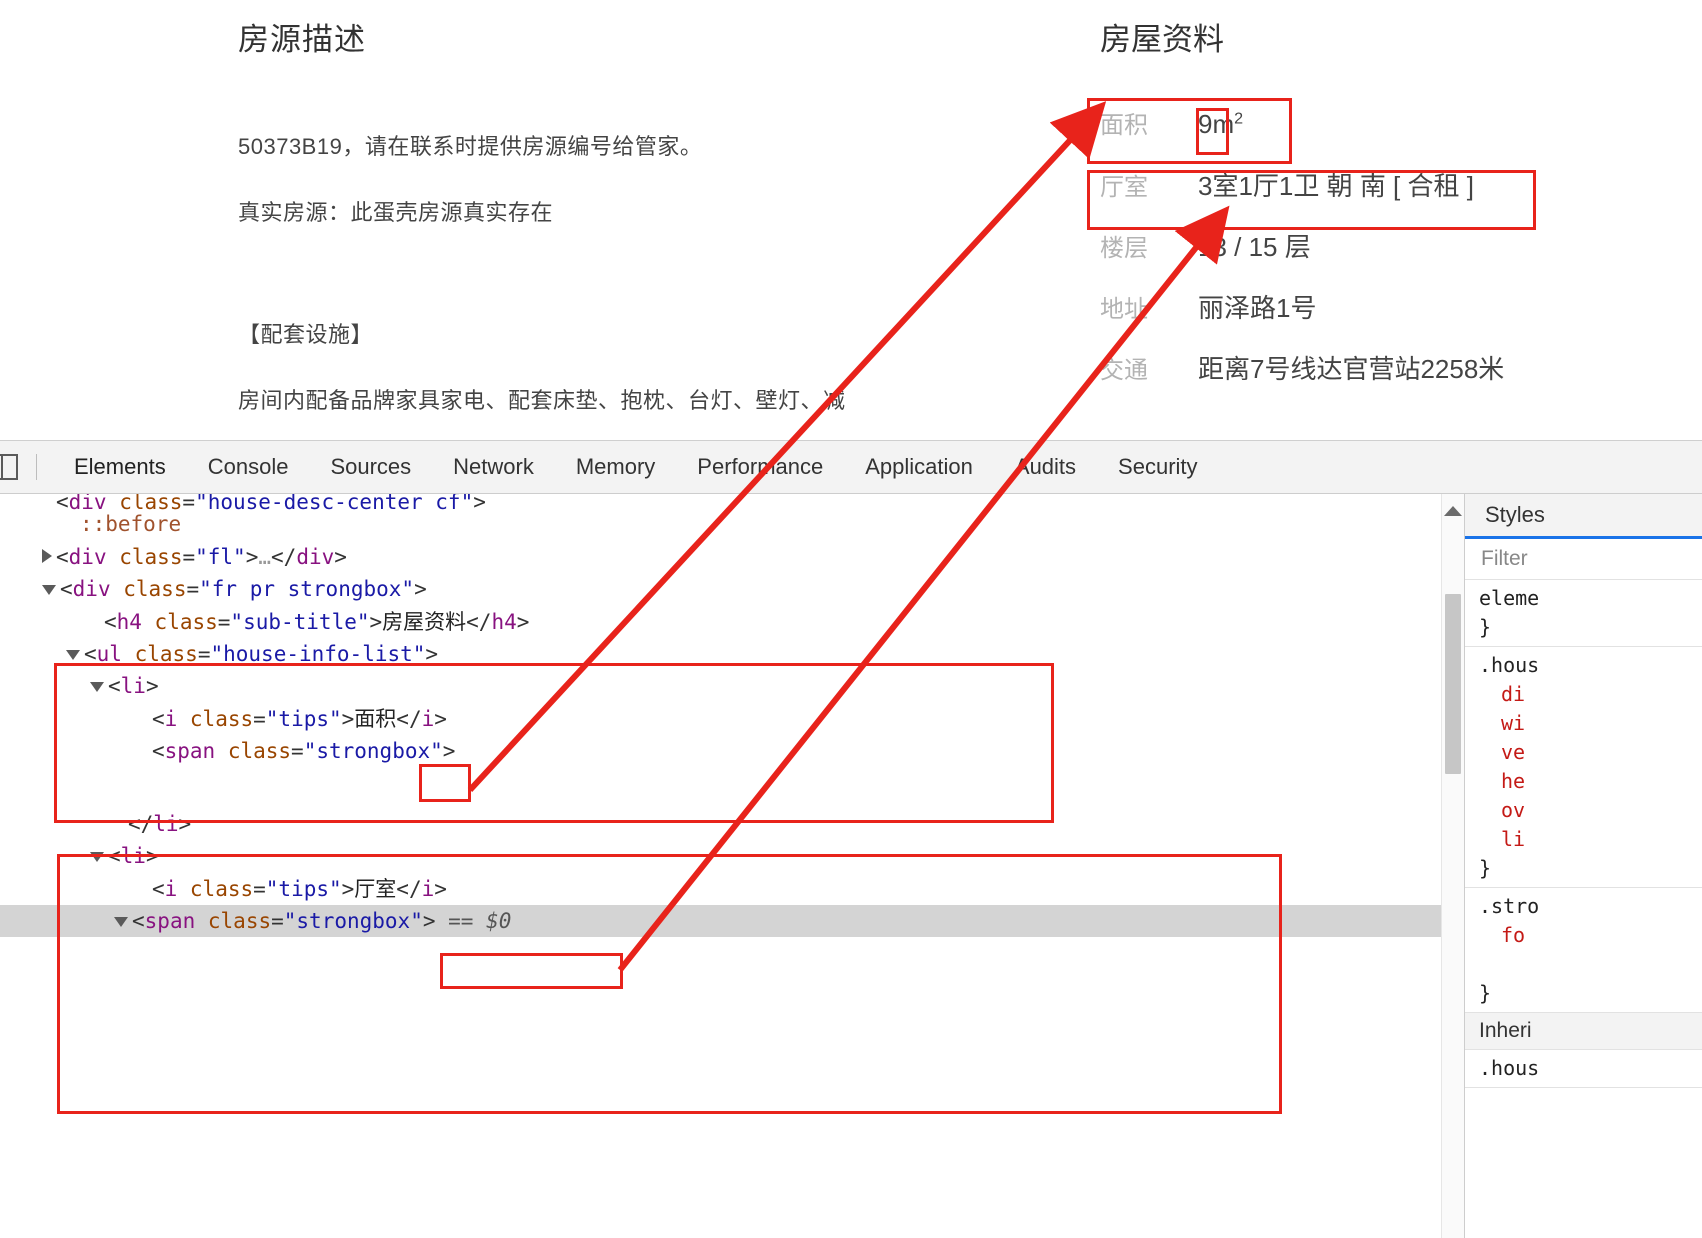 The width and height of the screenshot is (1702, 1238). Describe the element at coordinates (1162, 39) in the screenshot. I see `house-info-title: 房屋资料` at that location.